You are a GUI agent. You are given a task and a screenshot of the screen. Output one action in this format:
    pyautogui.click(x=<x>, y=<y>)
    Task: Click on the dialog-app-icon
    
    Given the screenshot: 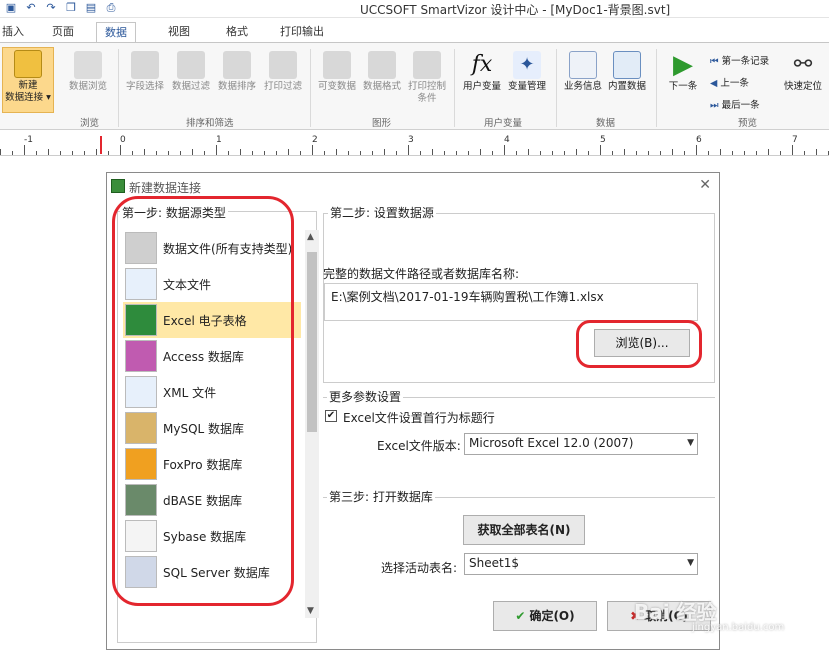 What is the action you would take?
    pyautogui.click(x=118, y=186)
    